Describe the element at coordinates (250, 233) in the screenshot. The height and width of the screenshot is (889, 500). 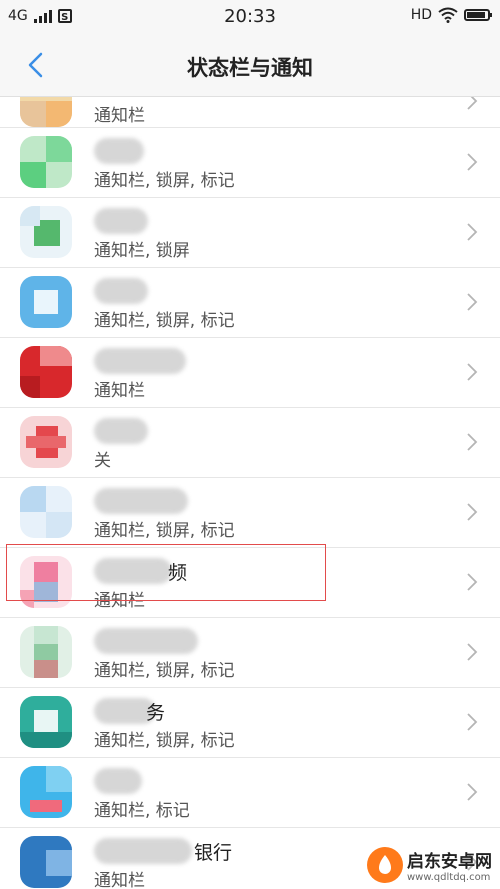
I see `app-row: 通知栏, 锁屏` at that location.